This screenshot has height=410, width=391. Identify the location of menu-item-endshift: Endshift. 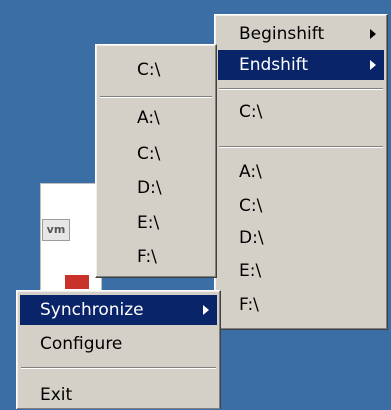
(301, 65).